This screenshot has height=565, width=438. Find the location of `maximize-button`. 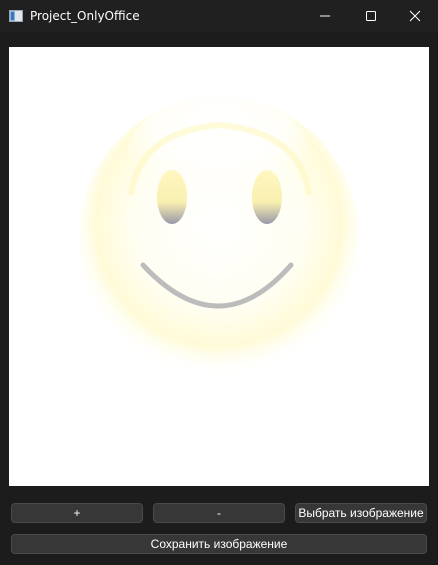

maximize-button is located at coordinates (371, 16).